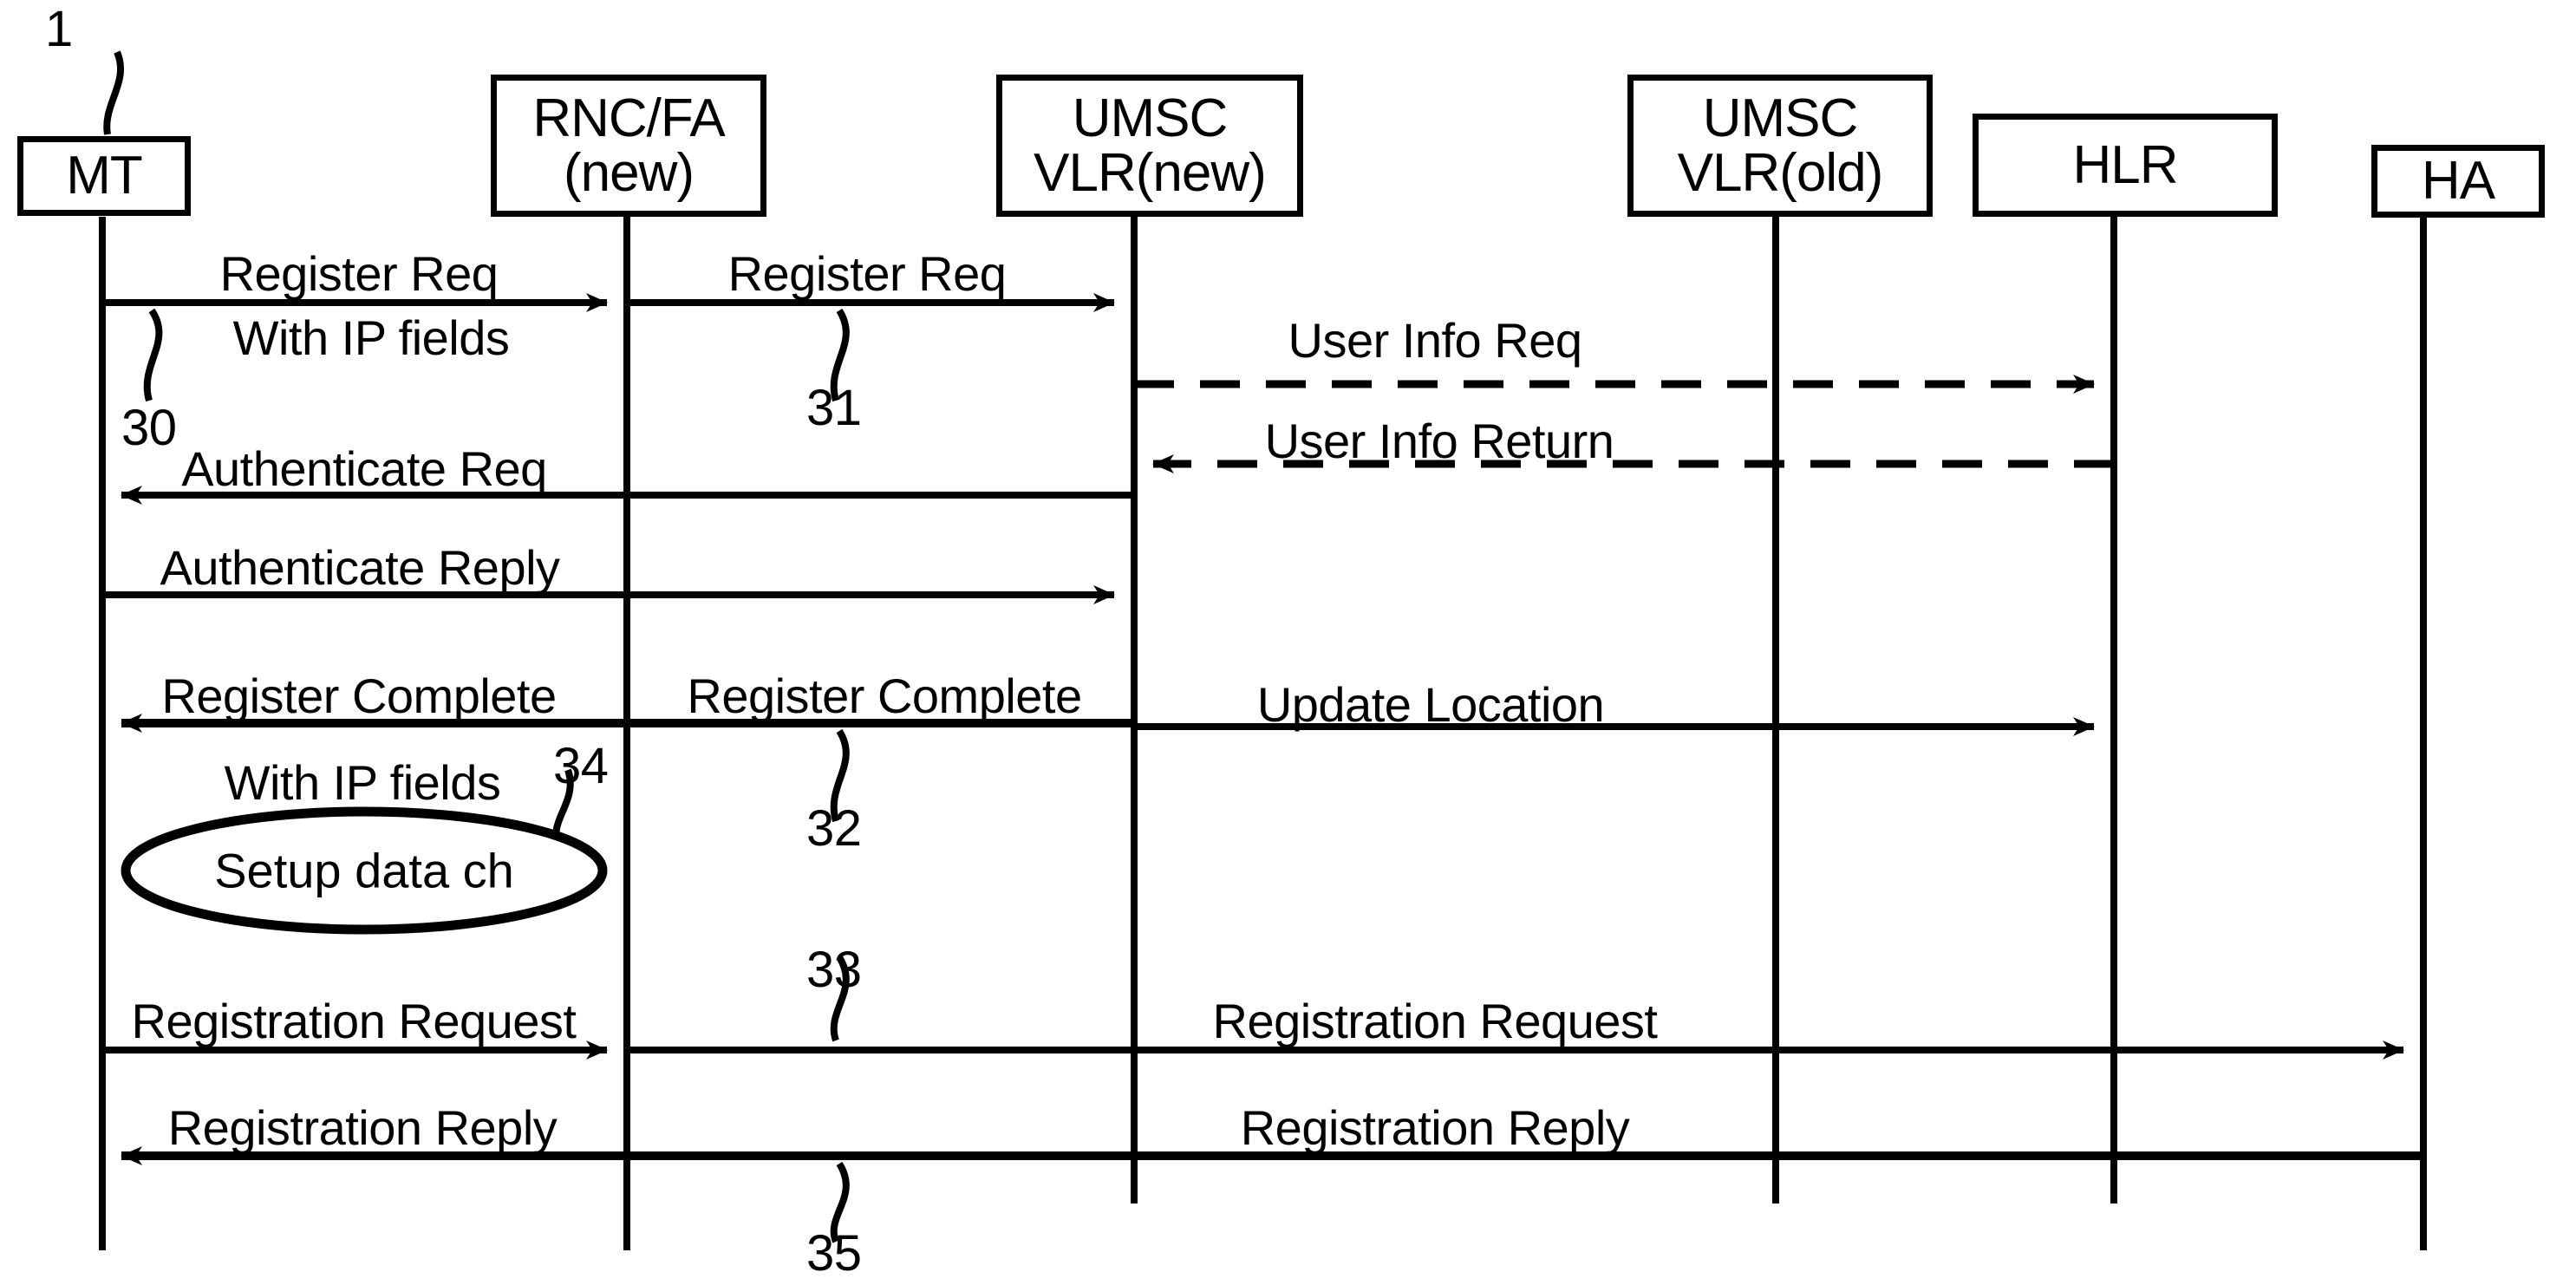 The height and width of the screenshot is (1285, 2576). Describe the element at coordinates (359, 696) in the screenshot. I see `message-label-register-complete-1: Register Complete` at that location.